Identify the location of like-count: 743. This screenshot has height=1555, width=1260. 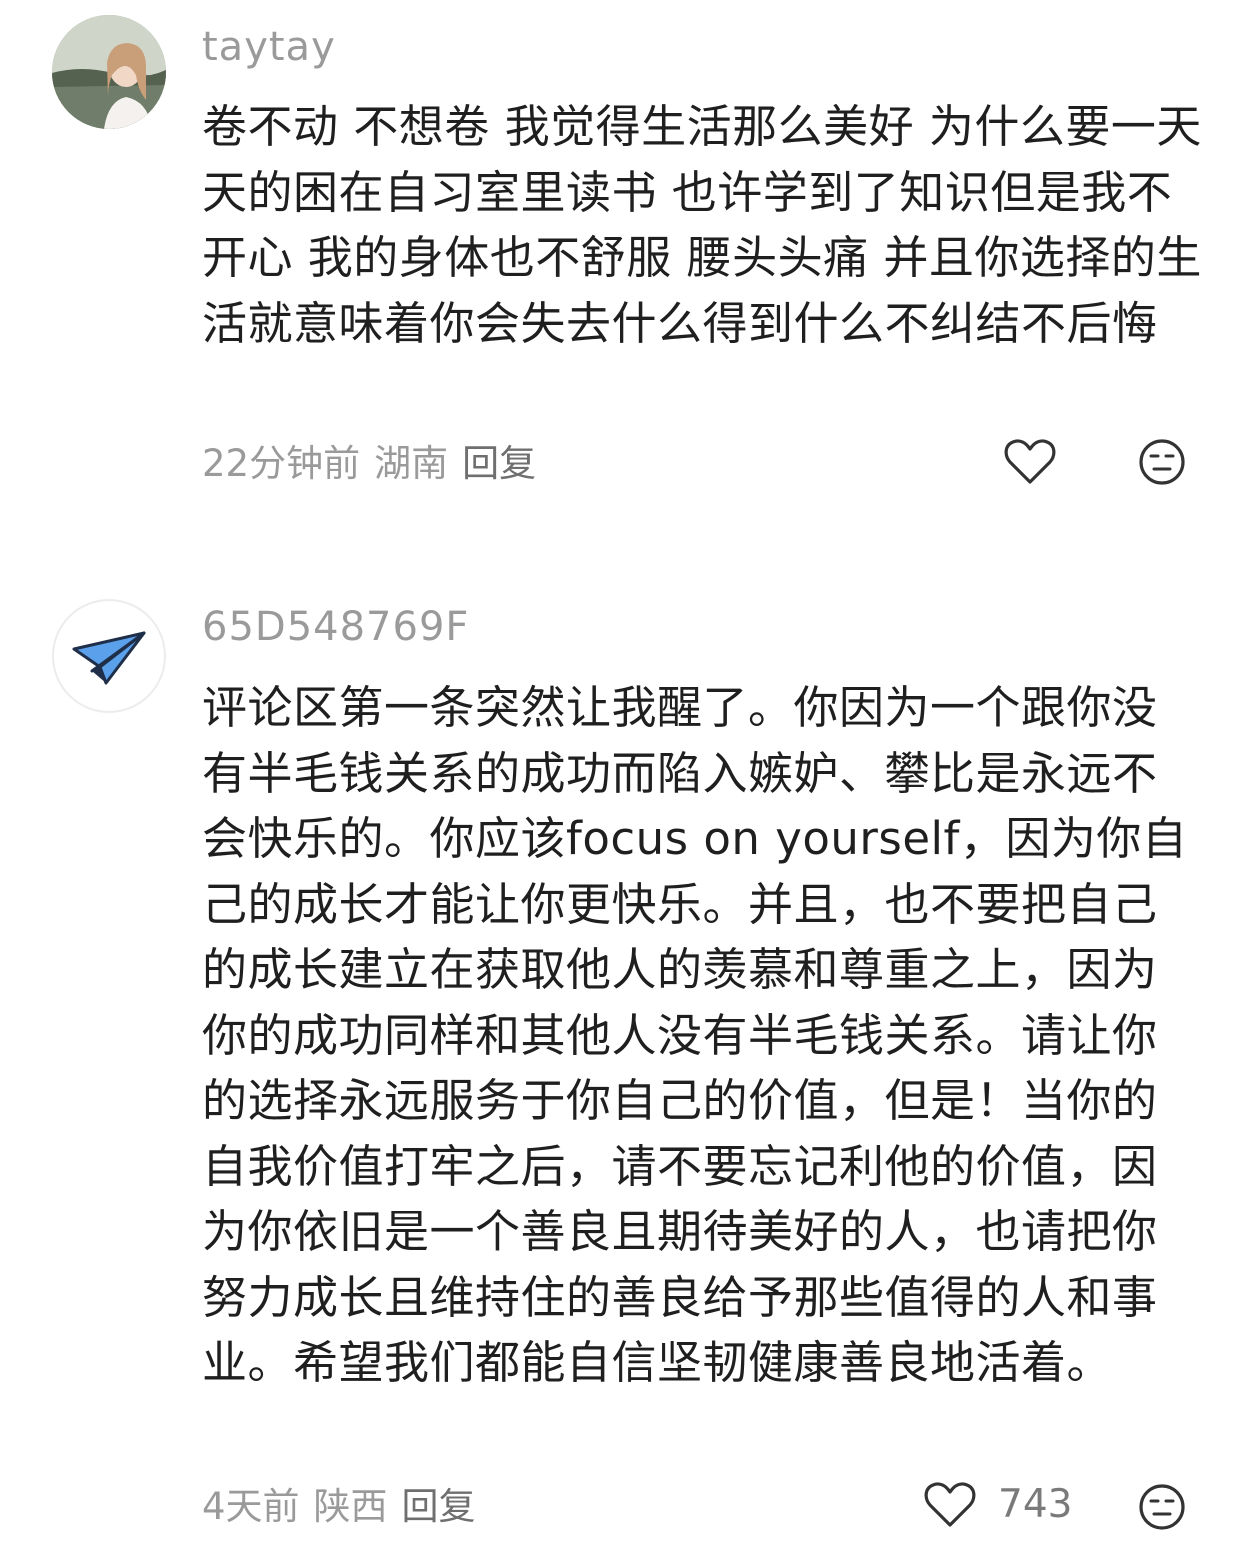
(1035, 1504).